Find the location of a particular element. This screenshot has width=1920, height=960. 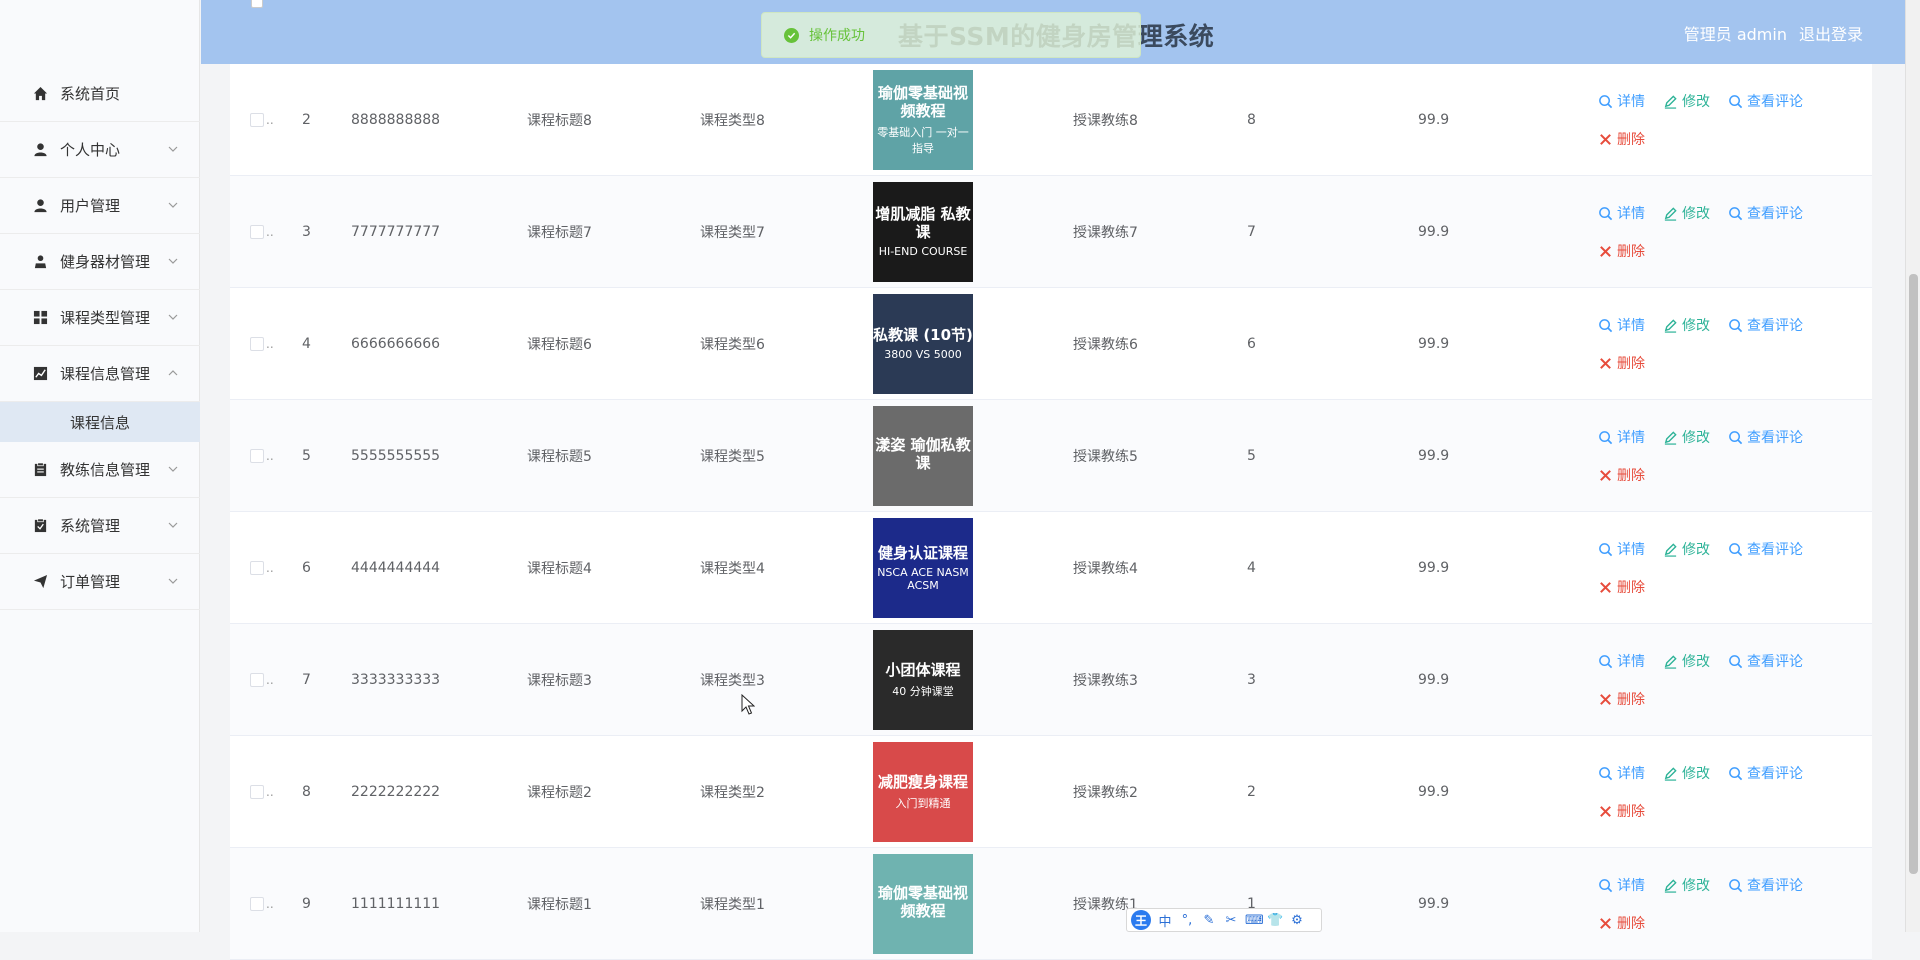

pen-icon: ✎ is located at coordinates (1209, 920).